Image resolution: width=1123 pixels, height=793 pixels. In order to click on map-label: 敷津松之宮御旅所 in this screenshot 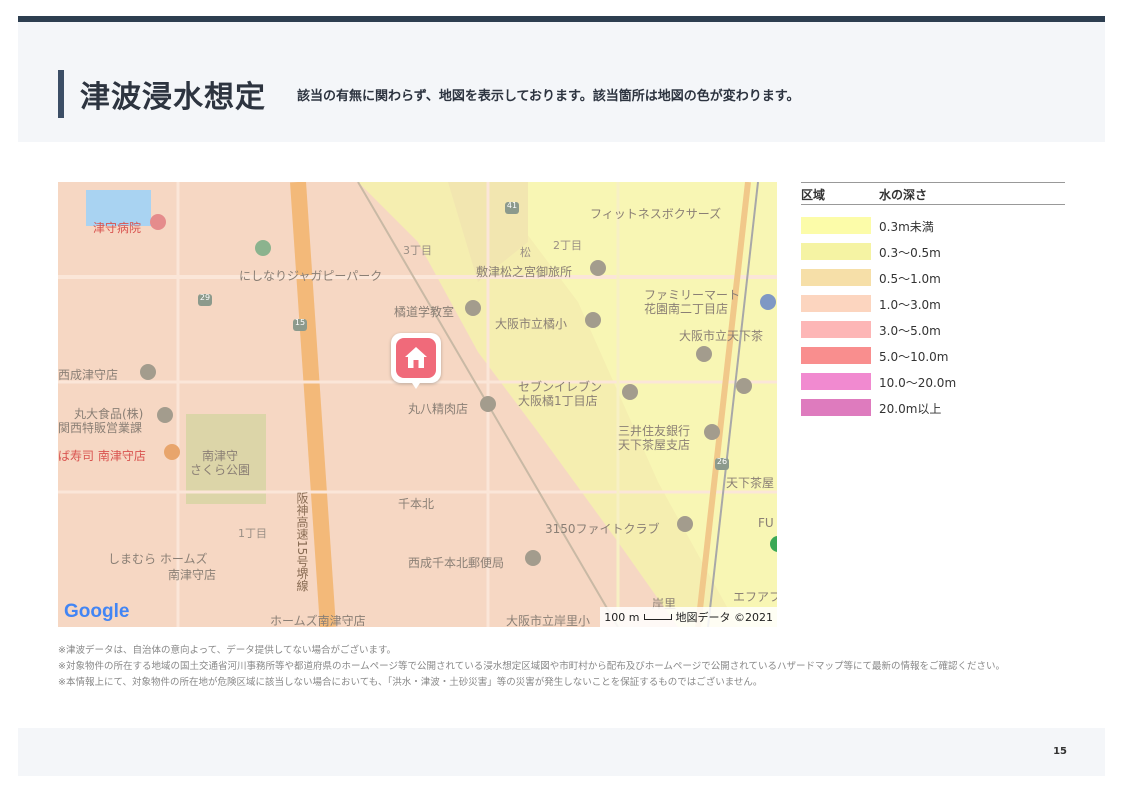, I will do `click(524, 272)`.